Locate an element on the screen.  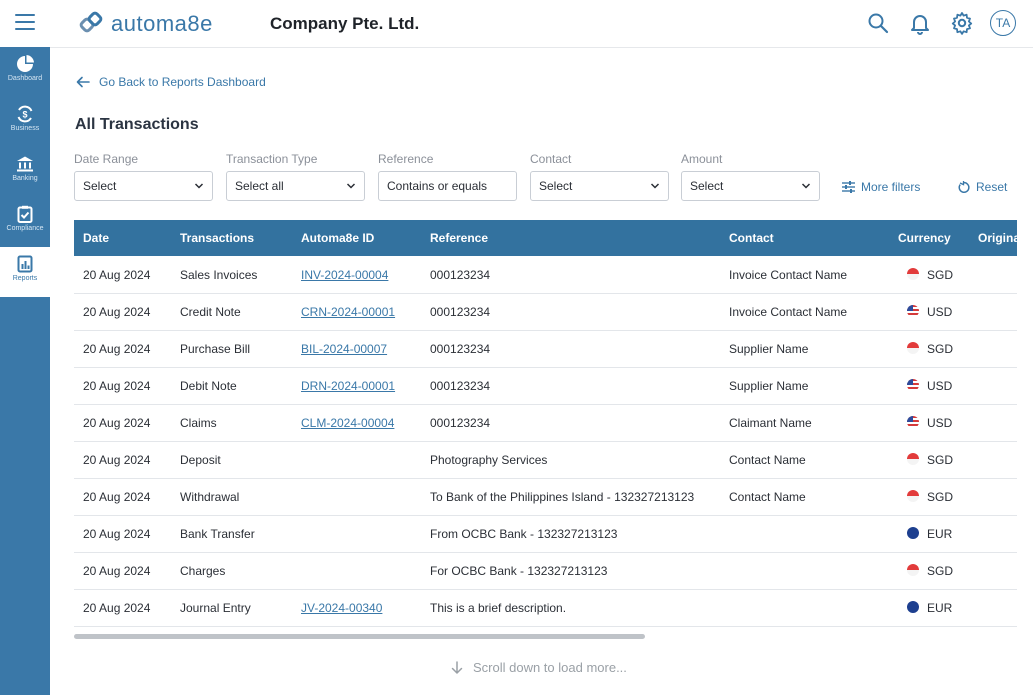
gear-icon is located at coordinates (962, 23).